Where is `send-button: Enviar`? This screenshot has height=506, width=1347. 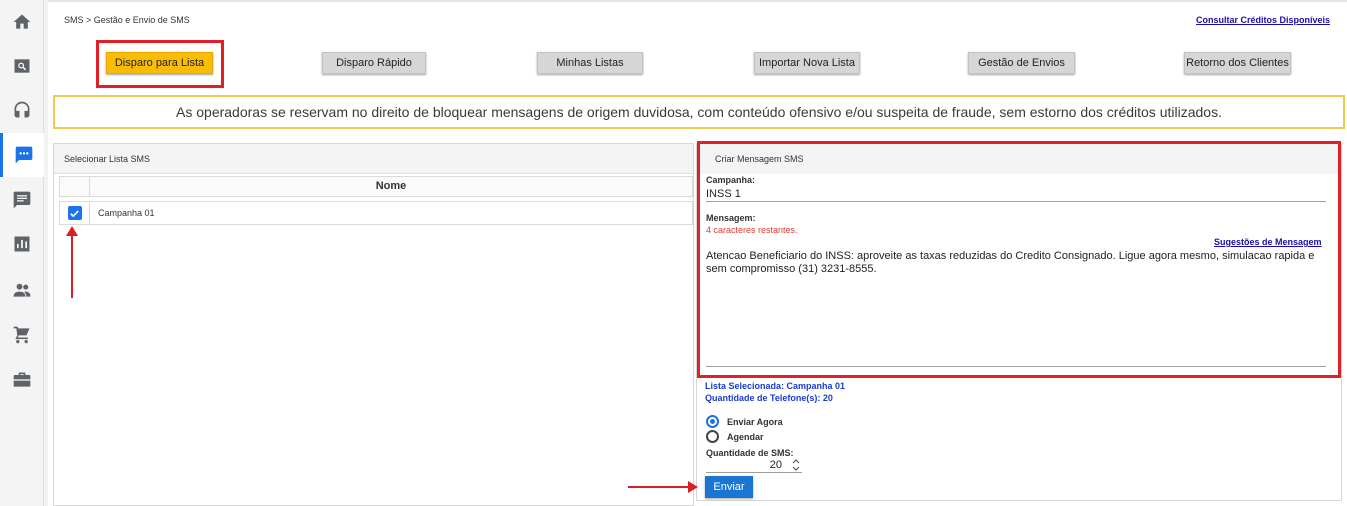 send-button: Enviar is located at coordinates (729, 487).